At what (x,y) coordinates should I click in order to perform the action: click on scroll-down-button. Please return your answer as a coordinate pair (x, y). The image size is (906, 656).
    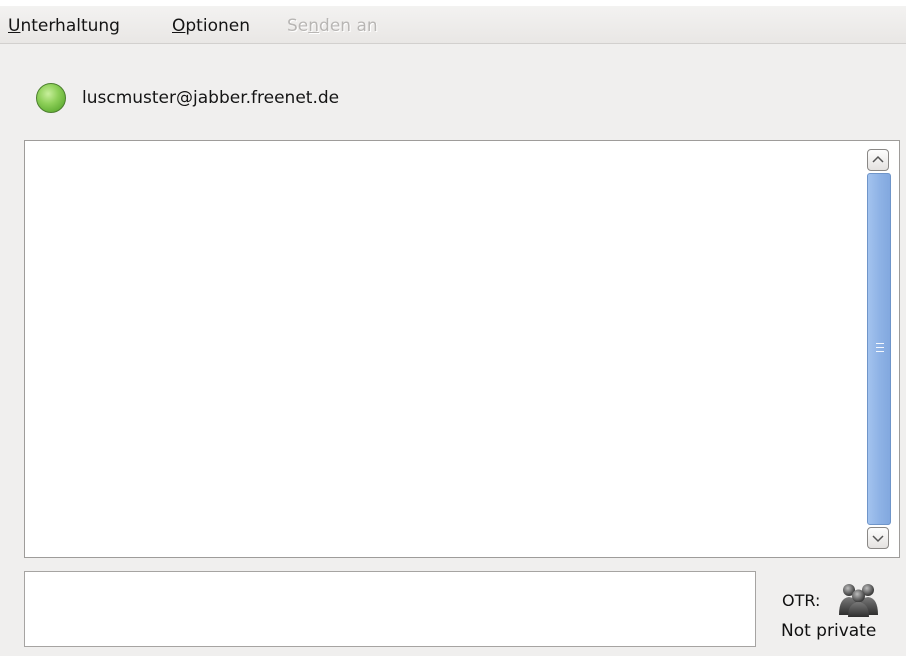
    Looking at the image, I should click on (878, 538).